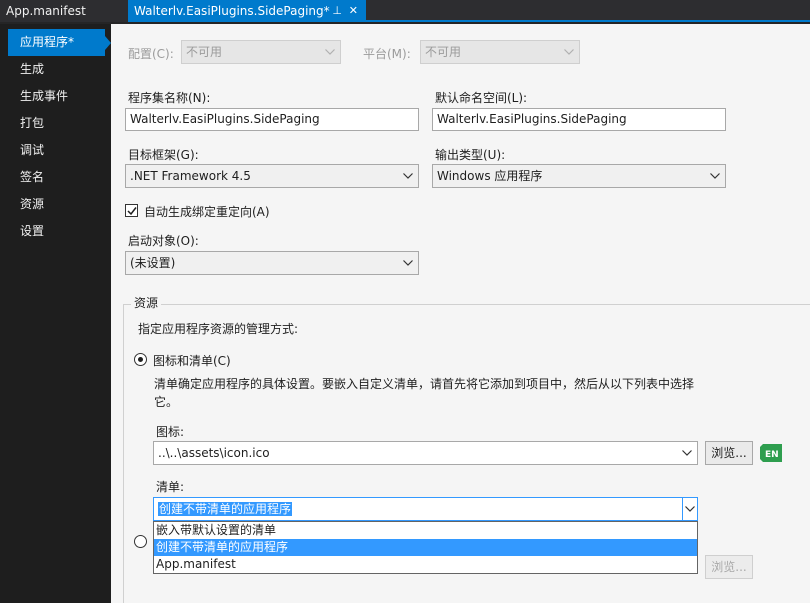  Describe the element at coordinates (272, 263) in the screenshot. I see `startup-object-select: (未设置)` at that location.